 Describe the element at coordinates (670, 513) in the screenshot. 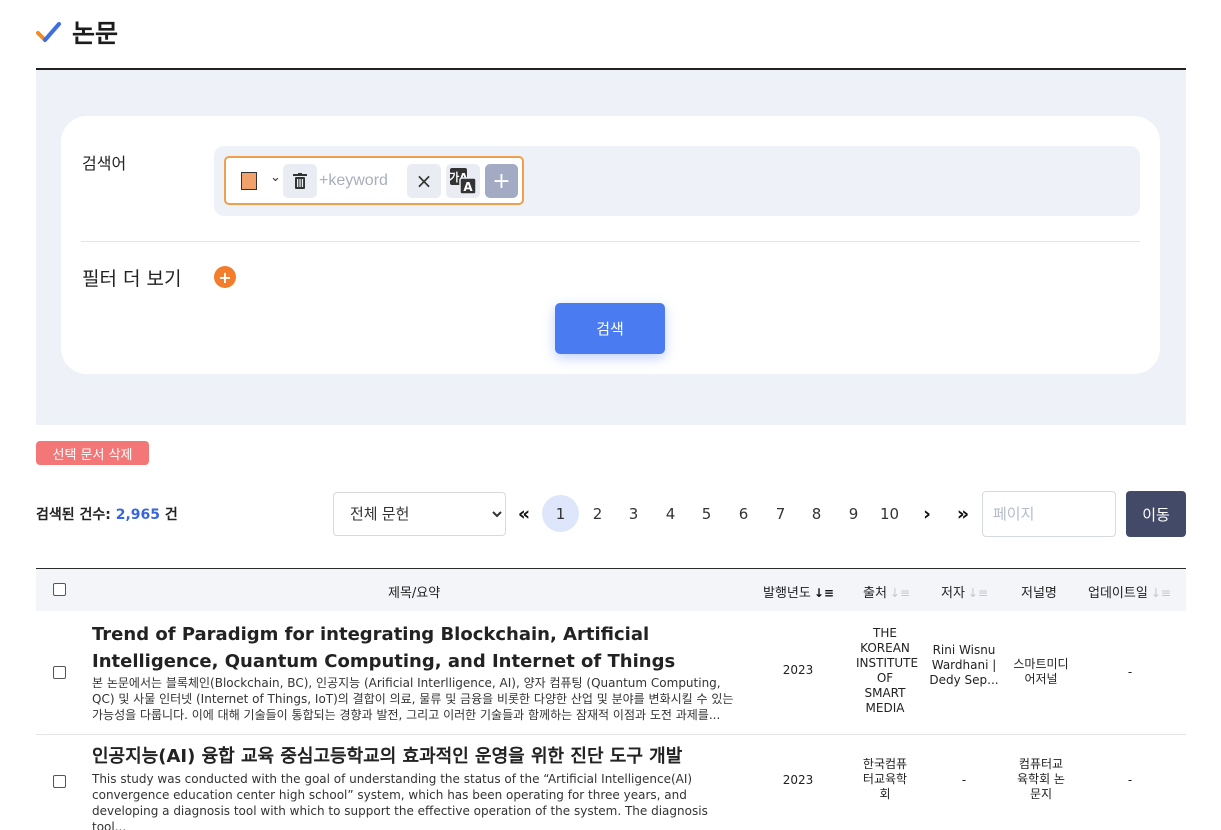

I see `page-4-button: 4` at that location.